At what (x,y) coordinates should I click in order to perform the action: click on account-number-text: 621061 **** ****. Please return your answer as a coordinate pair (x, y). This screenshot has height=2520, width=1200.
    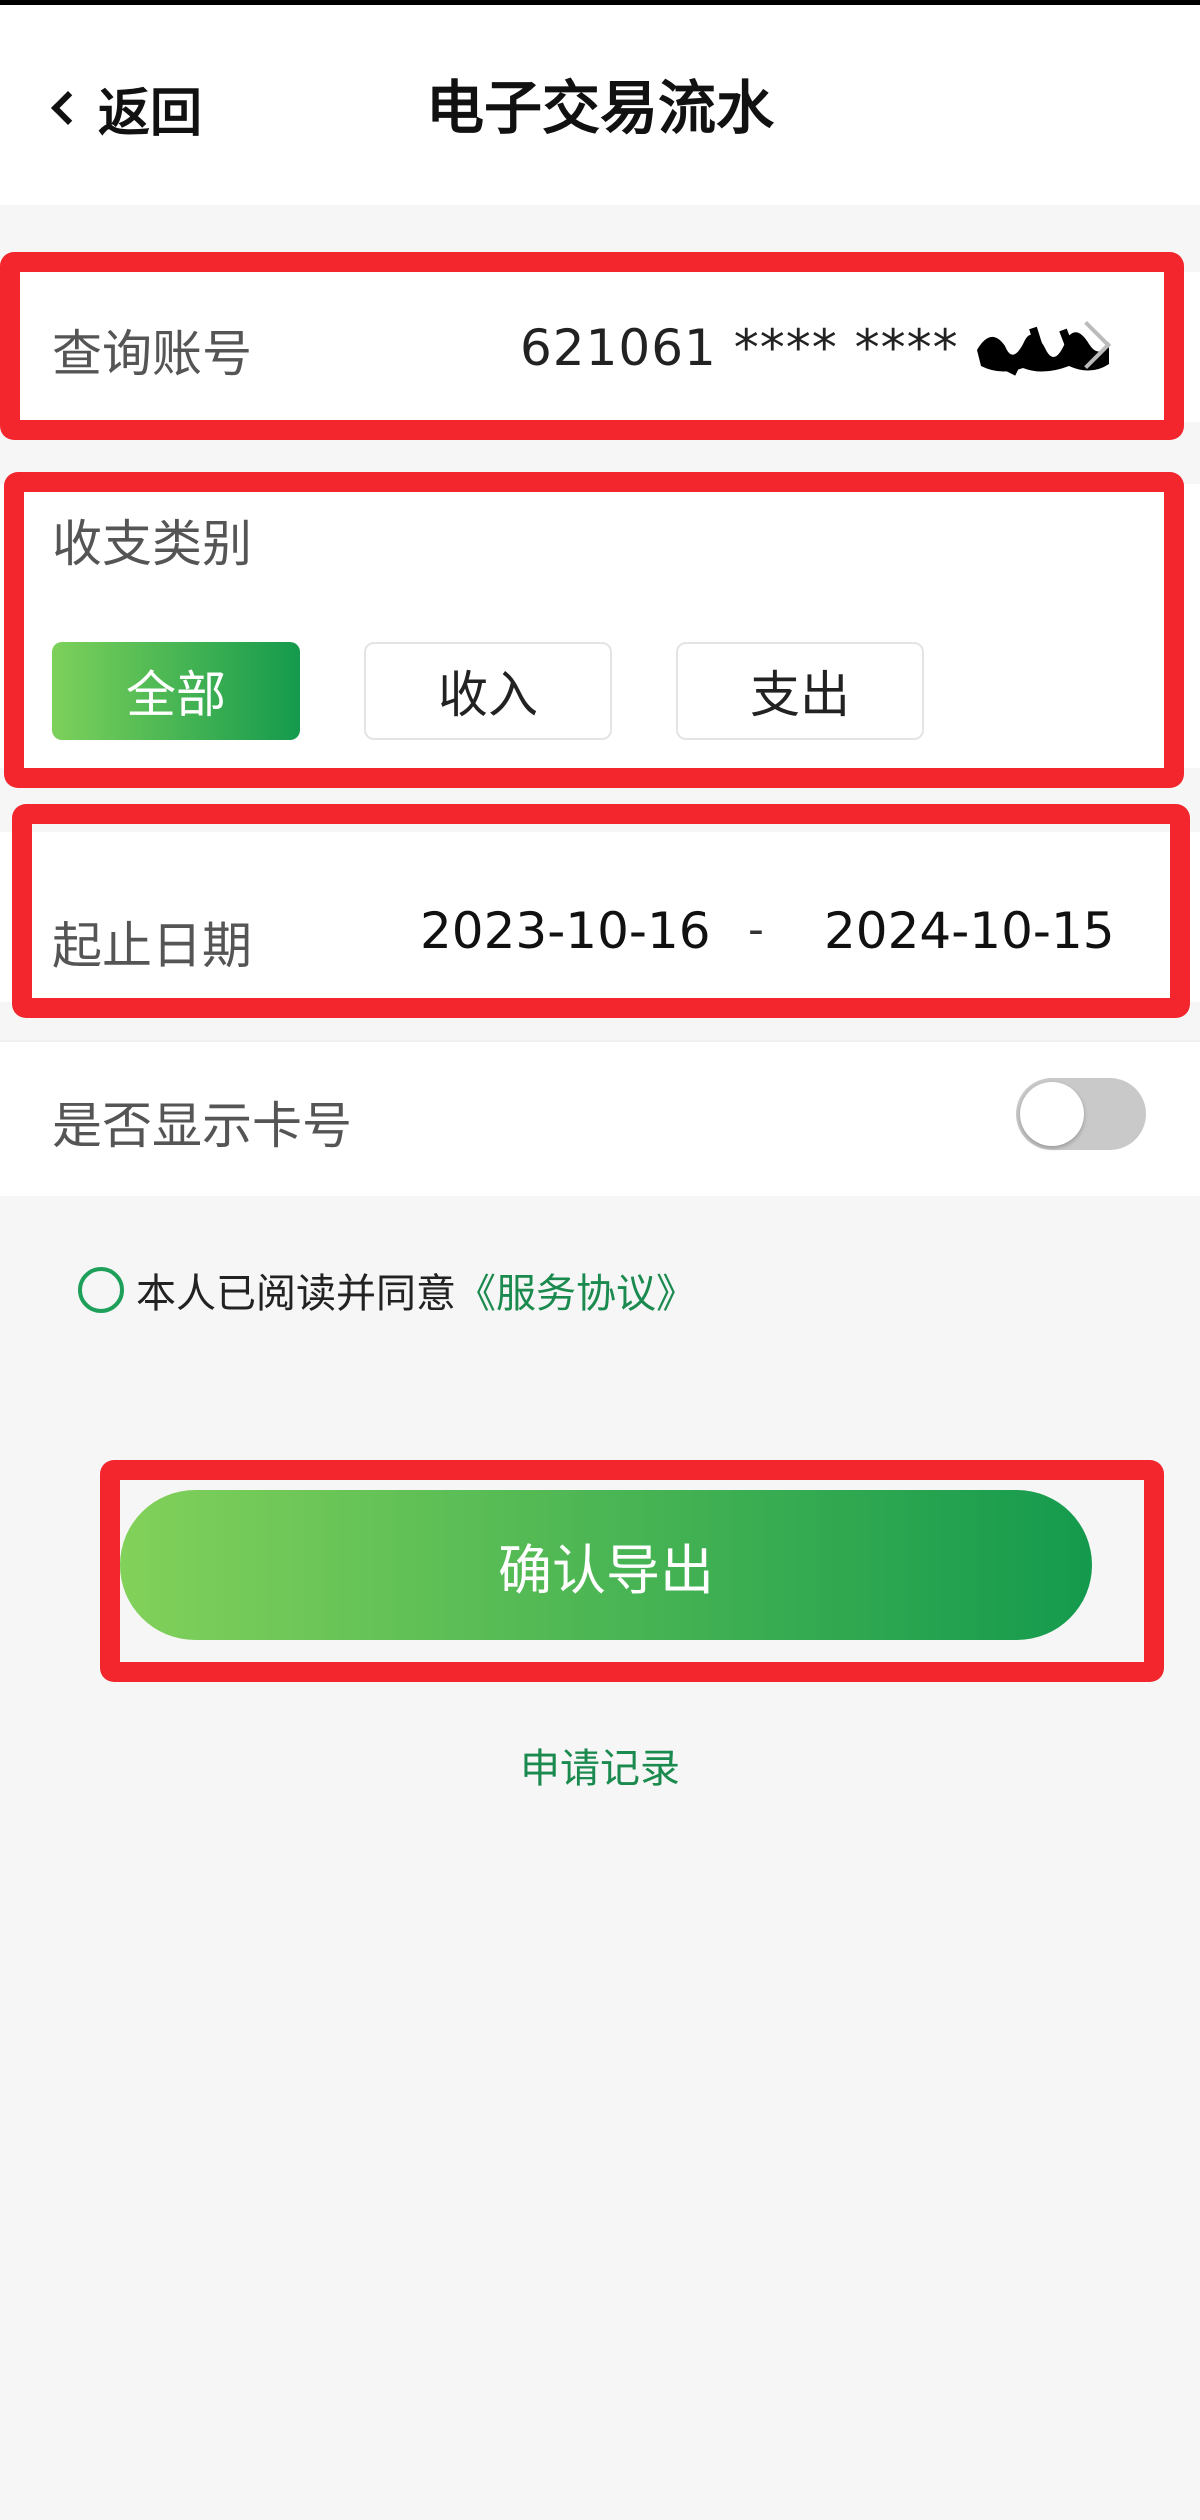
    Looking at the image, I should click on (739, 348).